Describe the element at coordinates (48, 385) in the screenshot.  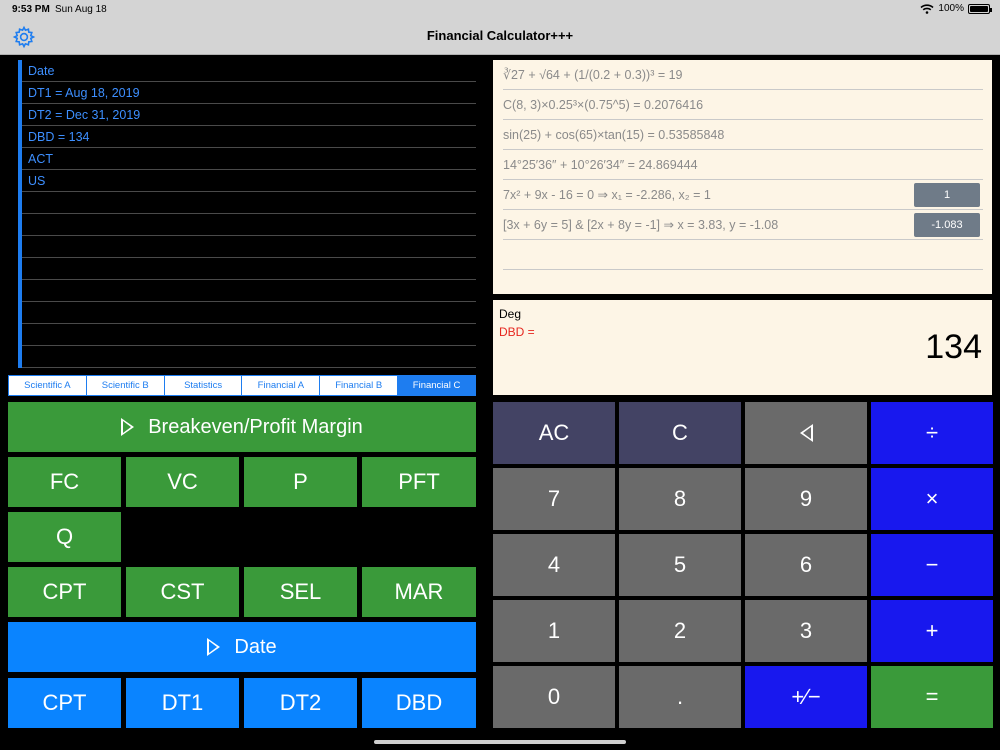
I see `tab-scientific-a: Scientific A` at that location.